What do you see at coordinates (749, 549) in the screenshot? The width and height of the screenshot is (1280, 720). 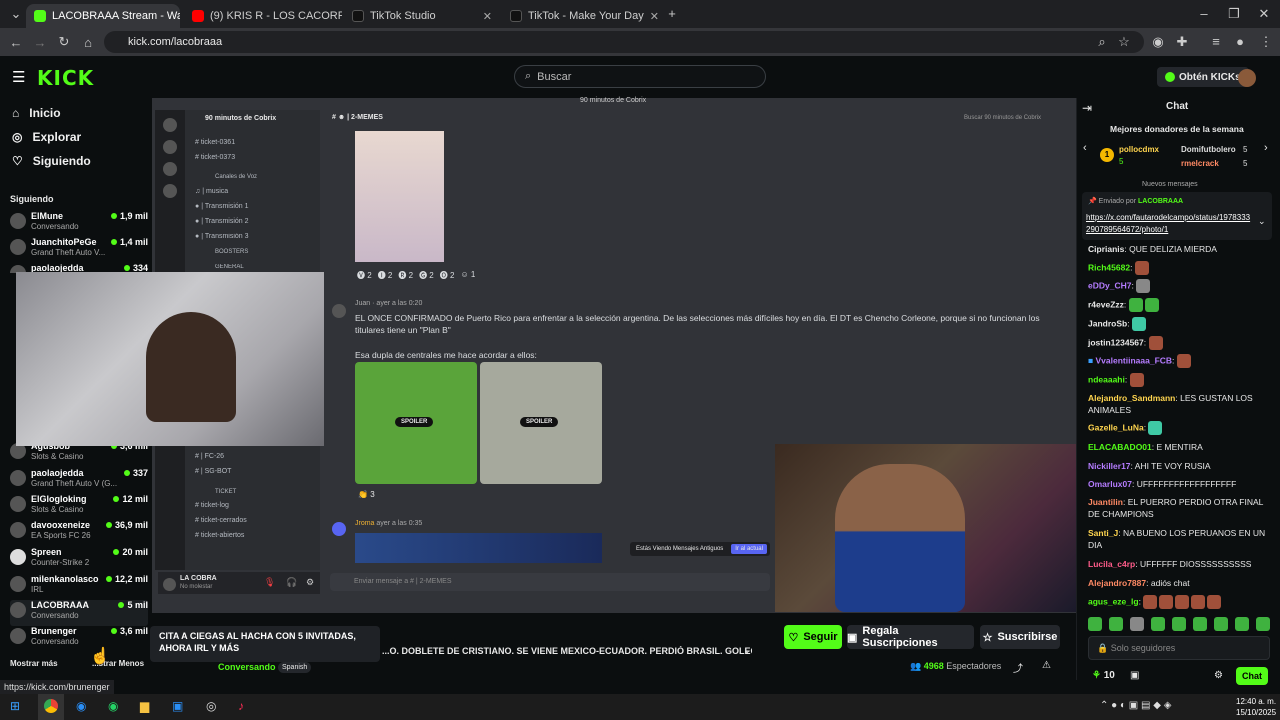 I see `jump-to-present-button: Ir al actual` at bounding box center [749, 549].